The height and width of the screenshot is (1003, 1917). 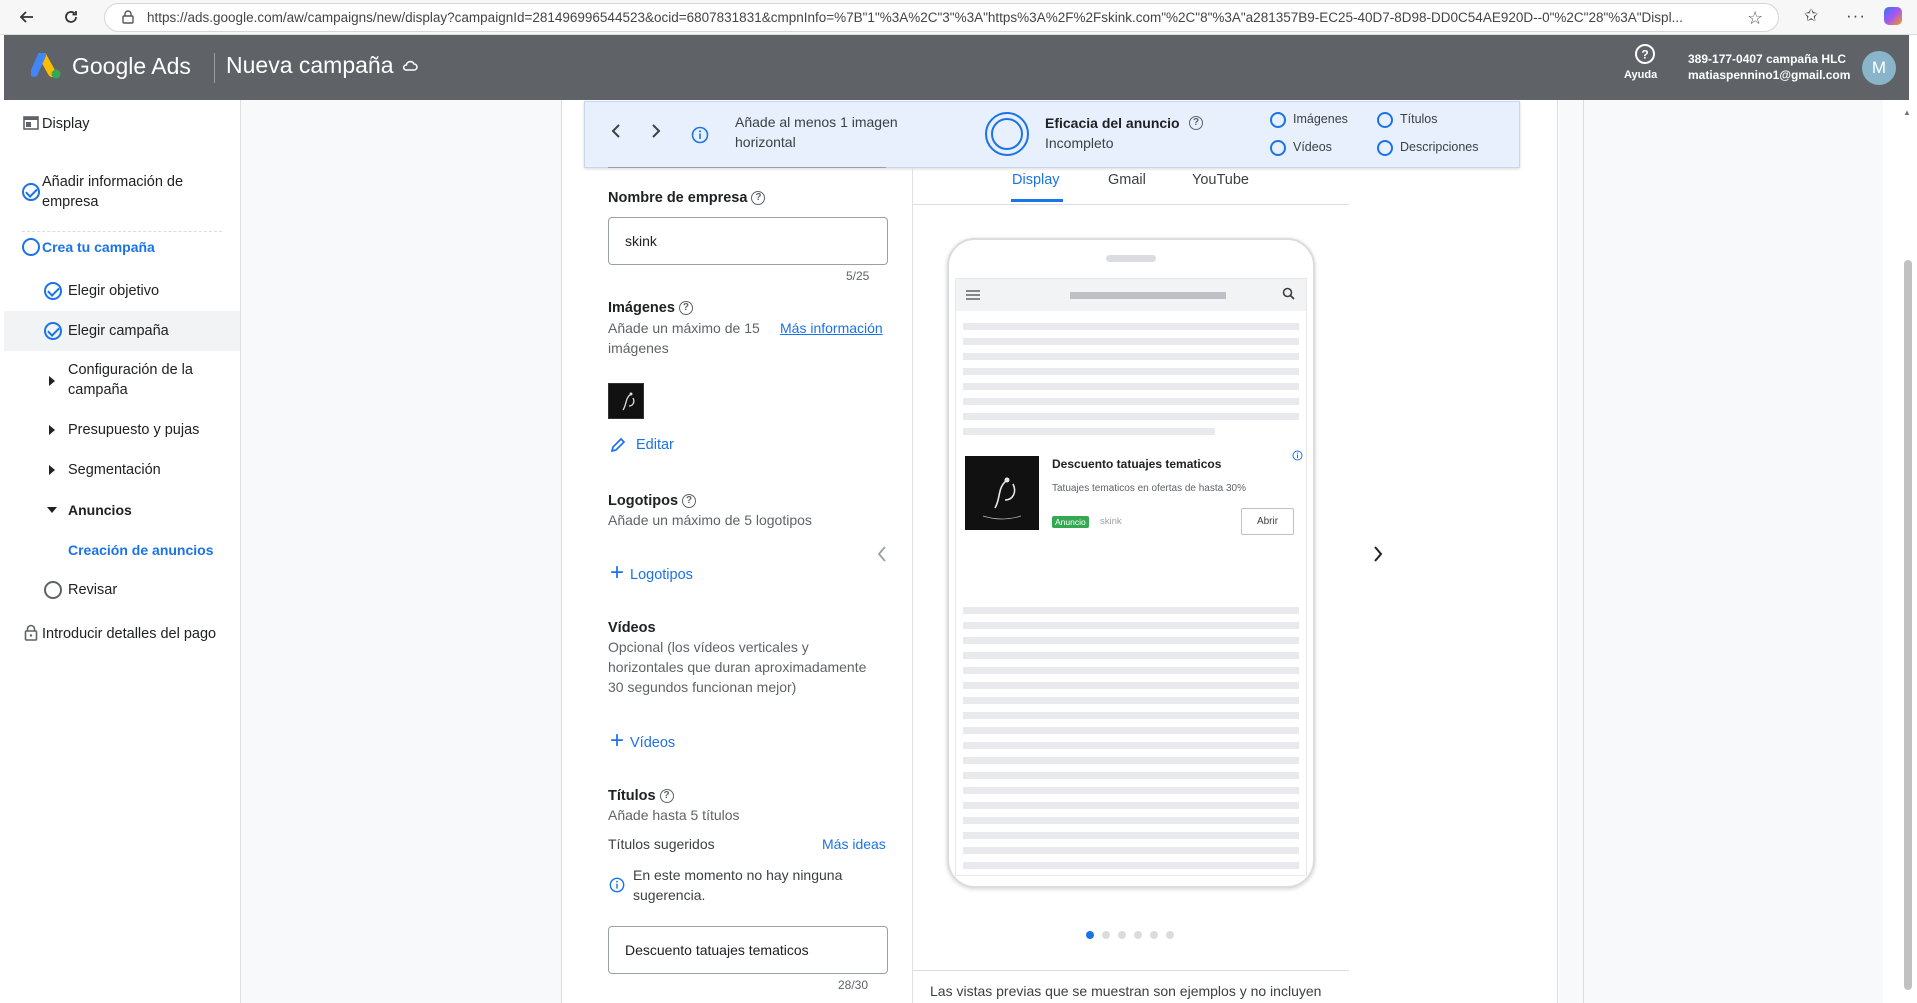 What do you see at coordinates (1645, 56) in the screenshot?
I see `help-icon: ?` at bounding box center [1645, 56].